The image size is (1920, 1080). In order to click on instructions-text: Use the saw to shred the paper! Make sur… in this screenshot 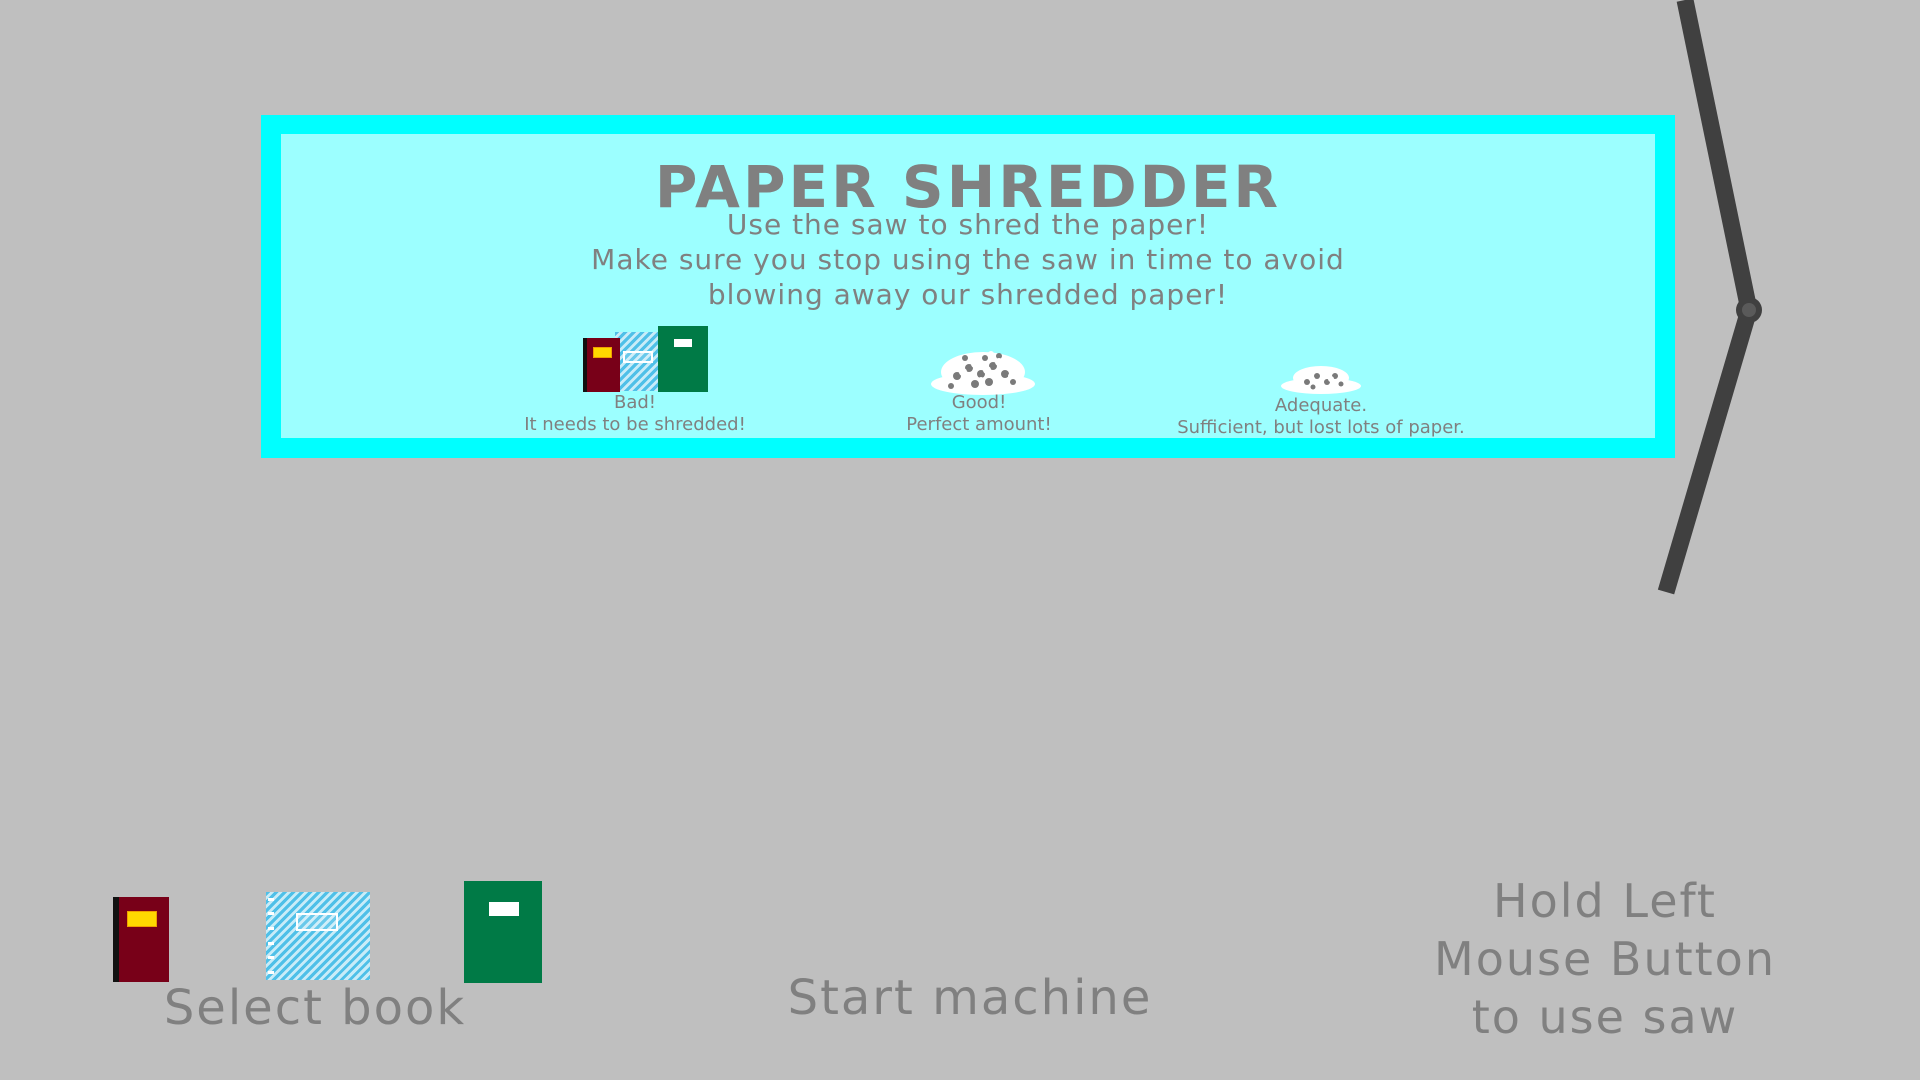, I will do `click(968, 259)`.